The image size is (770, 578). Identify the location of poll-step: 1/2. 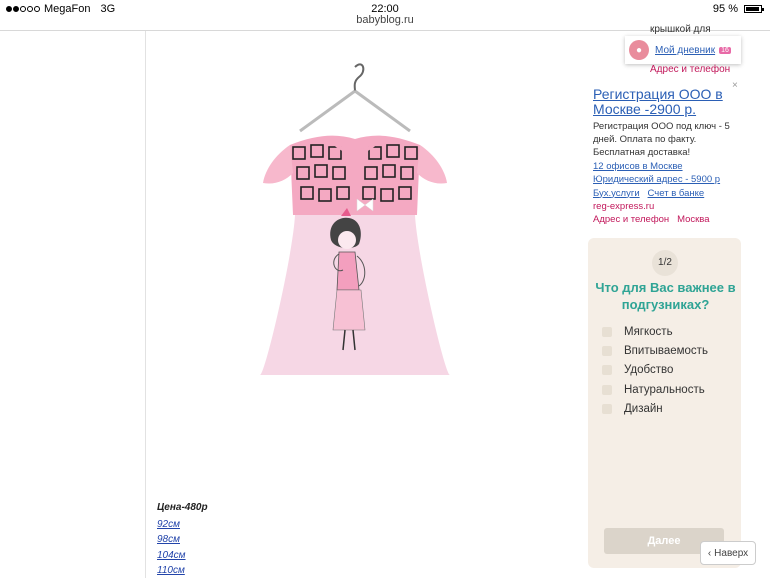
(665, 263).